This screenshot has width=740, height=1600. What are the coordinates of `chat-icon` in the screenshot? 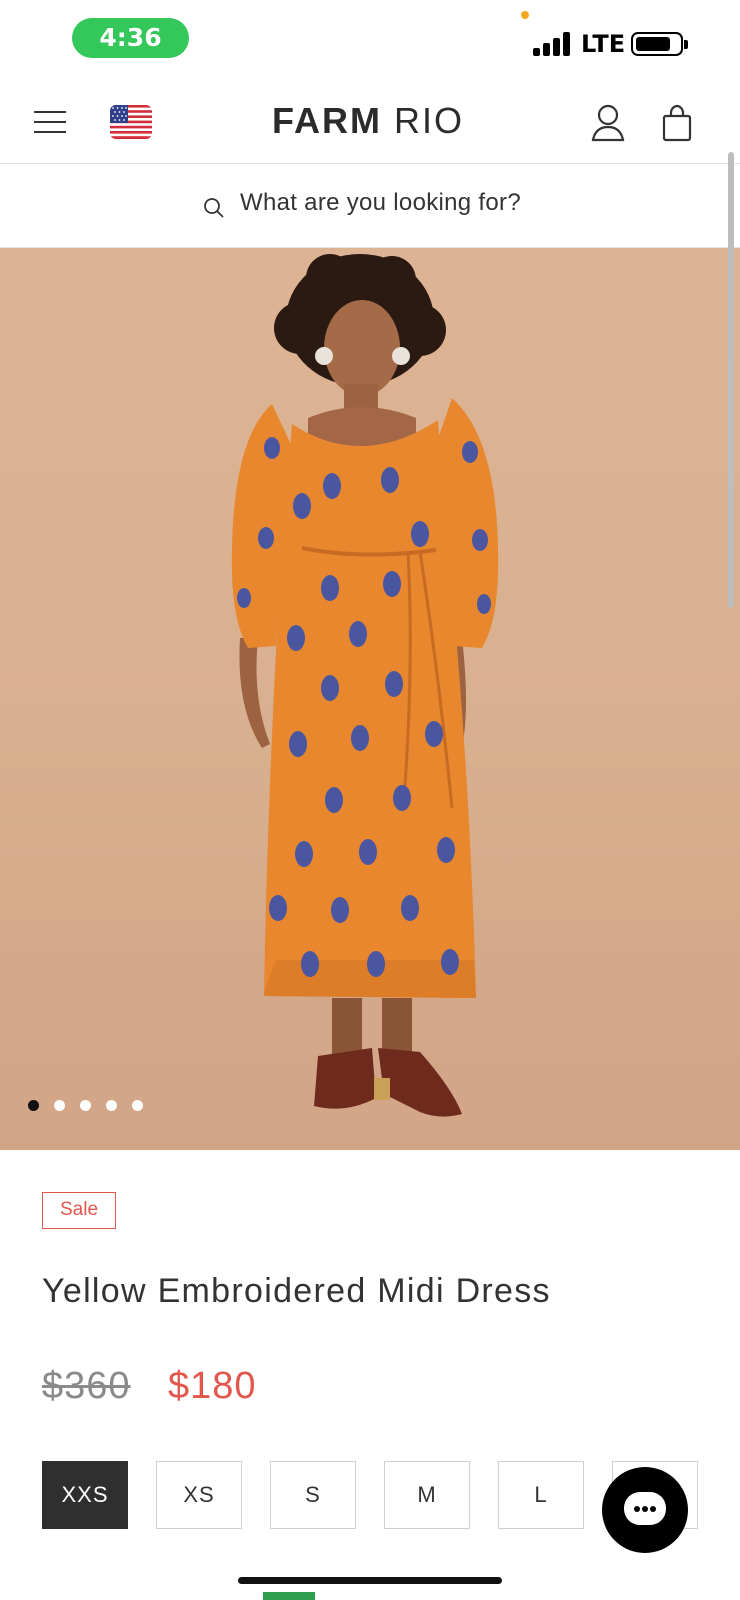 It's located at (645, 1508).